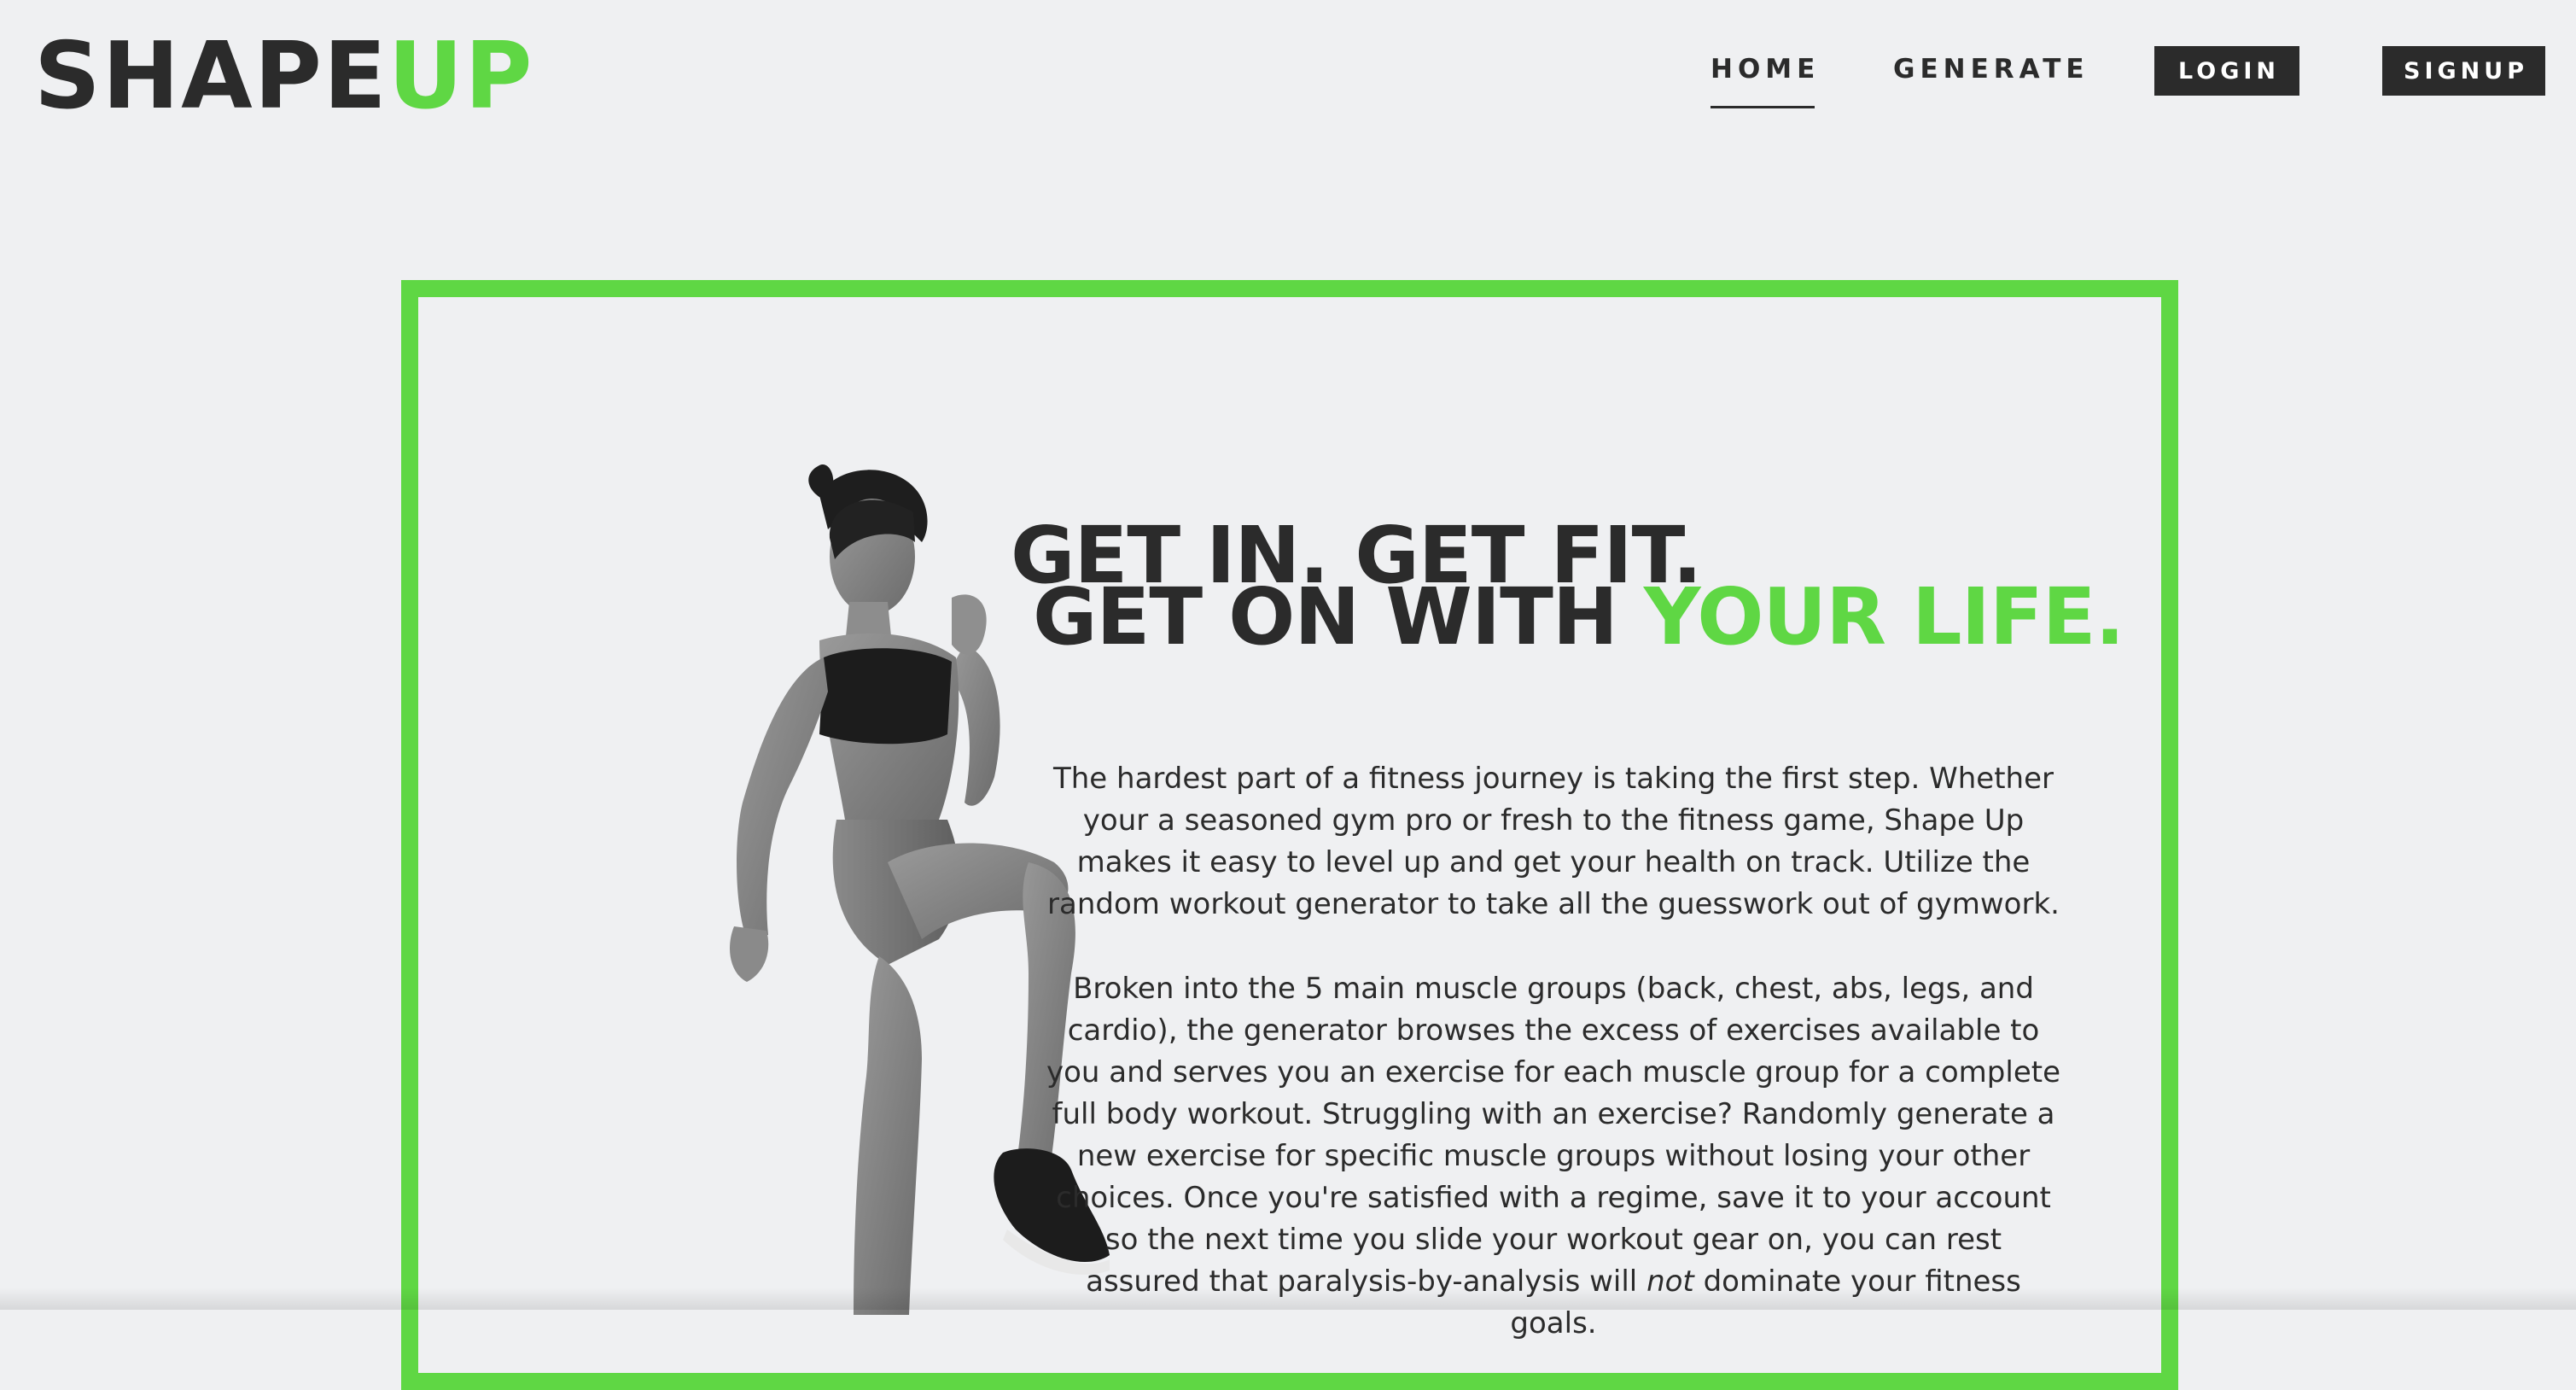 This screenshot has height=1390, width=2576. Describe the element at coordinates (2226, 71) in the screenshot. I see `login-button: LOGIN` at that location.